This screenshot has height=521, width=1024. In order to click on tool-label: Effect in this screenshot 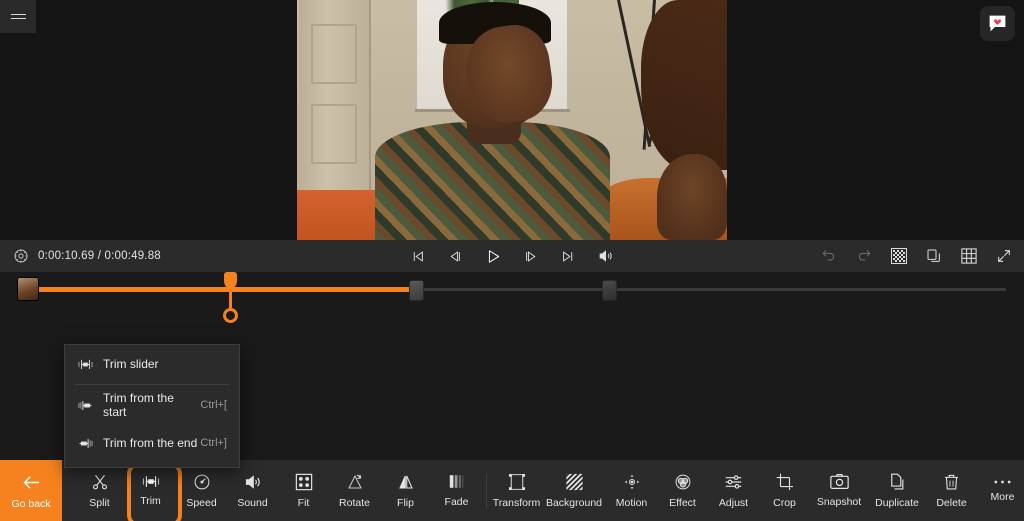, I will do `click(682, 502)`.